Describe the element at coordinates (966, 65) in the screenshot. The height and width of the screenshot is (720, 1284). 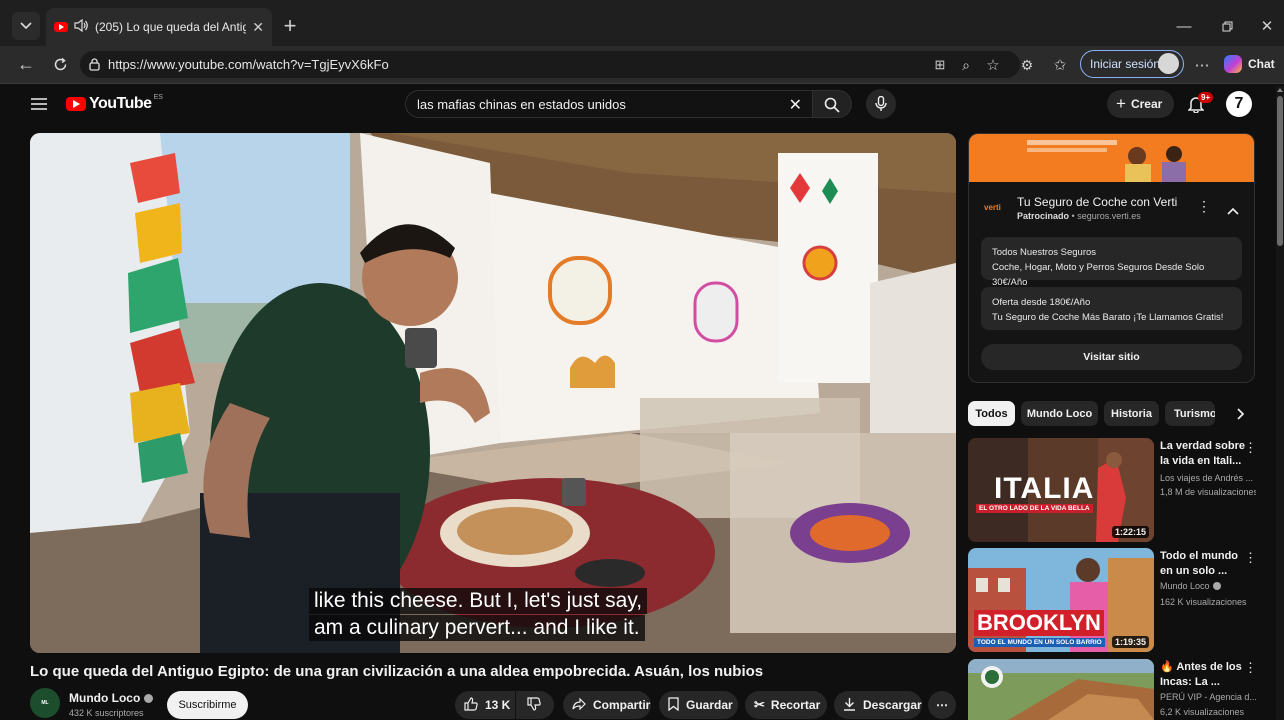
I see `zoom-icon: ⌕` at that location.